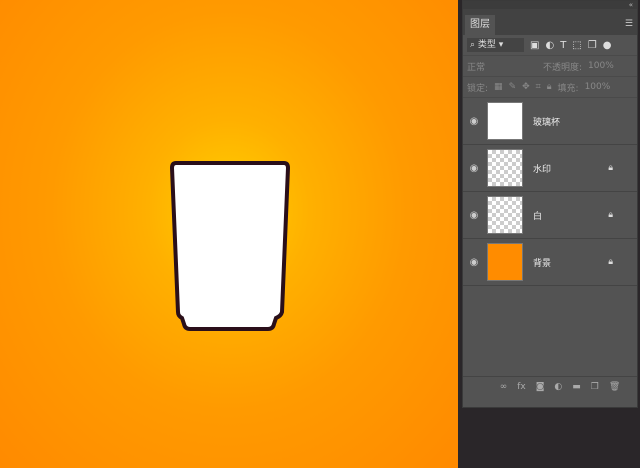 This screenshot has height=468, width=640. What do you see at coordinates (534, 45) in the screenshot?
I see `image-filter-icon: ▣` at bounding box center [534, 45].